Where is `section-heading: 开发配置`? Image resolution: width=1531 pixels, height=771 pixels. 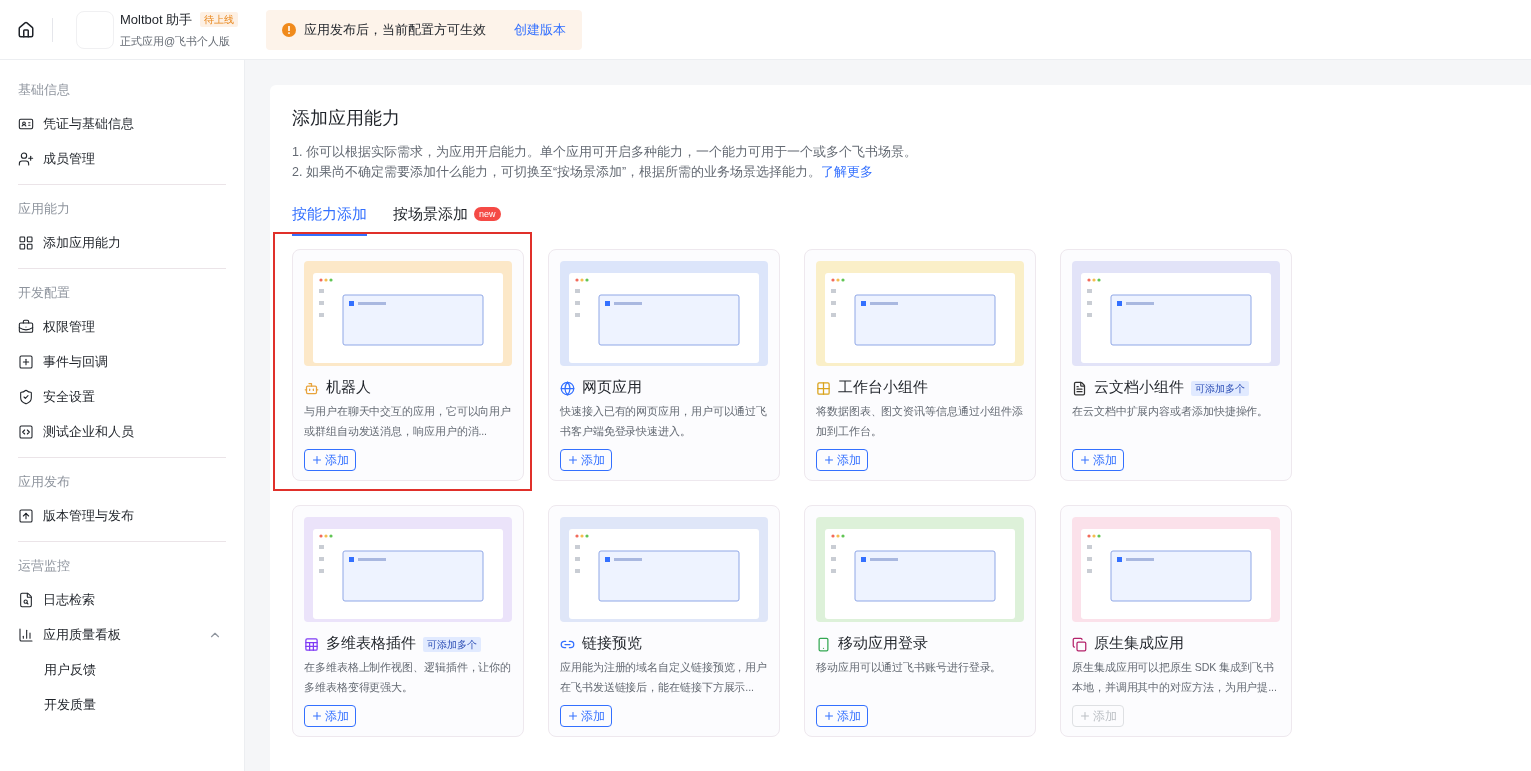 section-heading: 开发配置 is located at coordinates (44, 293).